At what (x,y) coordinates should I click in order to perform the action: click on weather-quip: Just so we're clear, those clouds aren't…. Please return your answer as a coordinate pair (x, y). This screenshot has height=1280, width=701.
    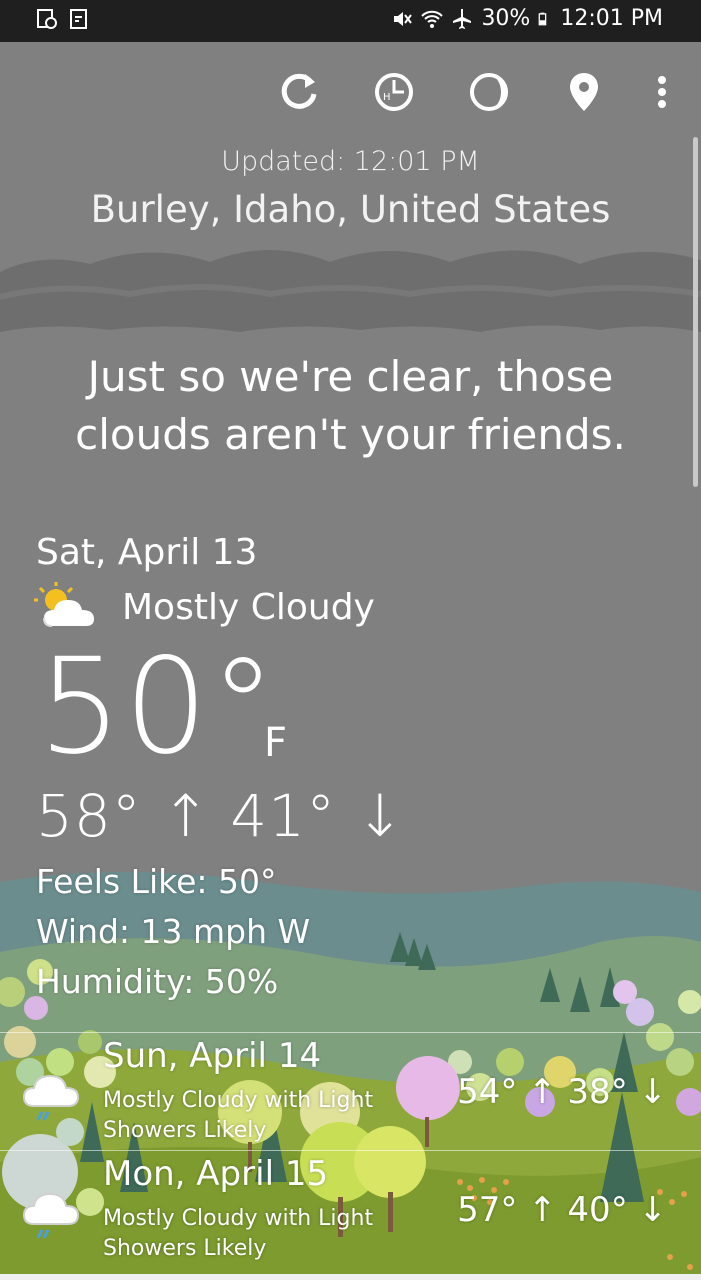
    Looking at the image, I should click on (350, 405).